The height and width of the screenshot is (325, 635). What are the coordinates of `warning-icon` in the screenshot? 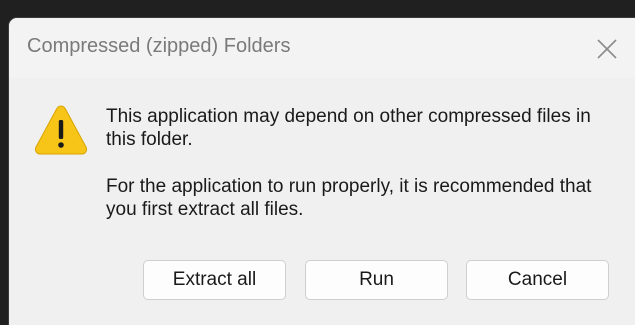 It's located at (61, 130).